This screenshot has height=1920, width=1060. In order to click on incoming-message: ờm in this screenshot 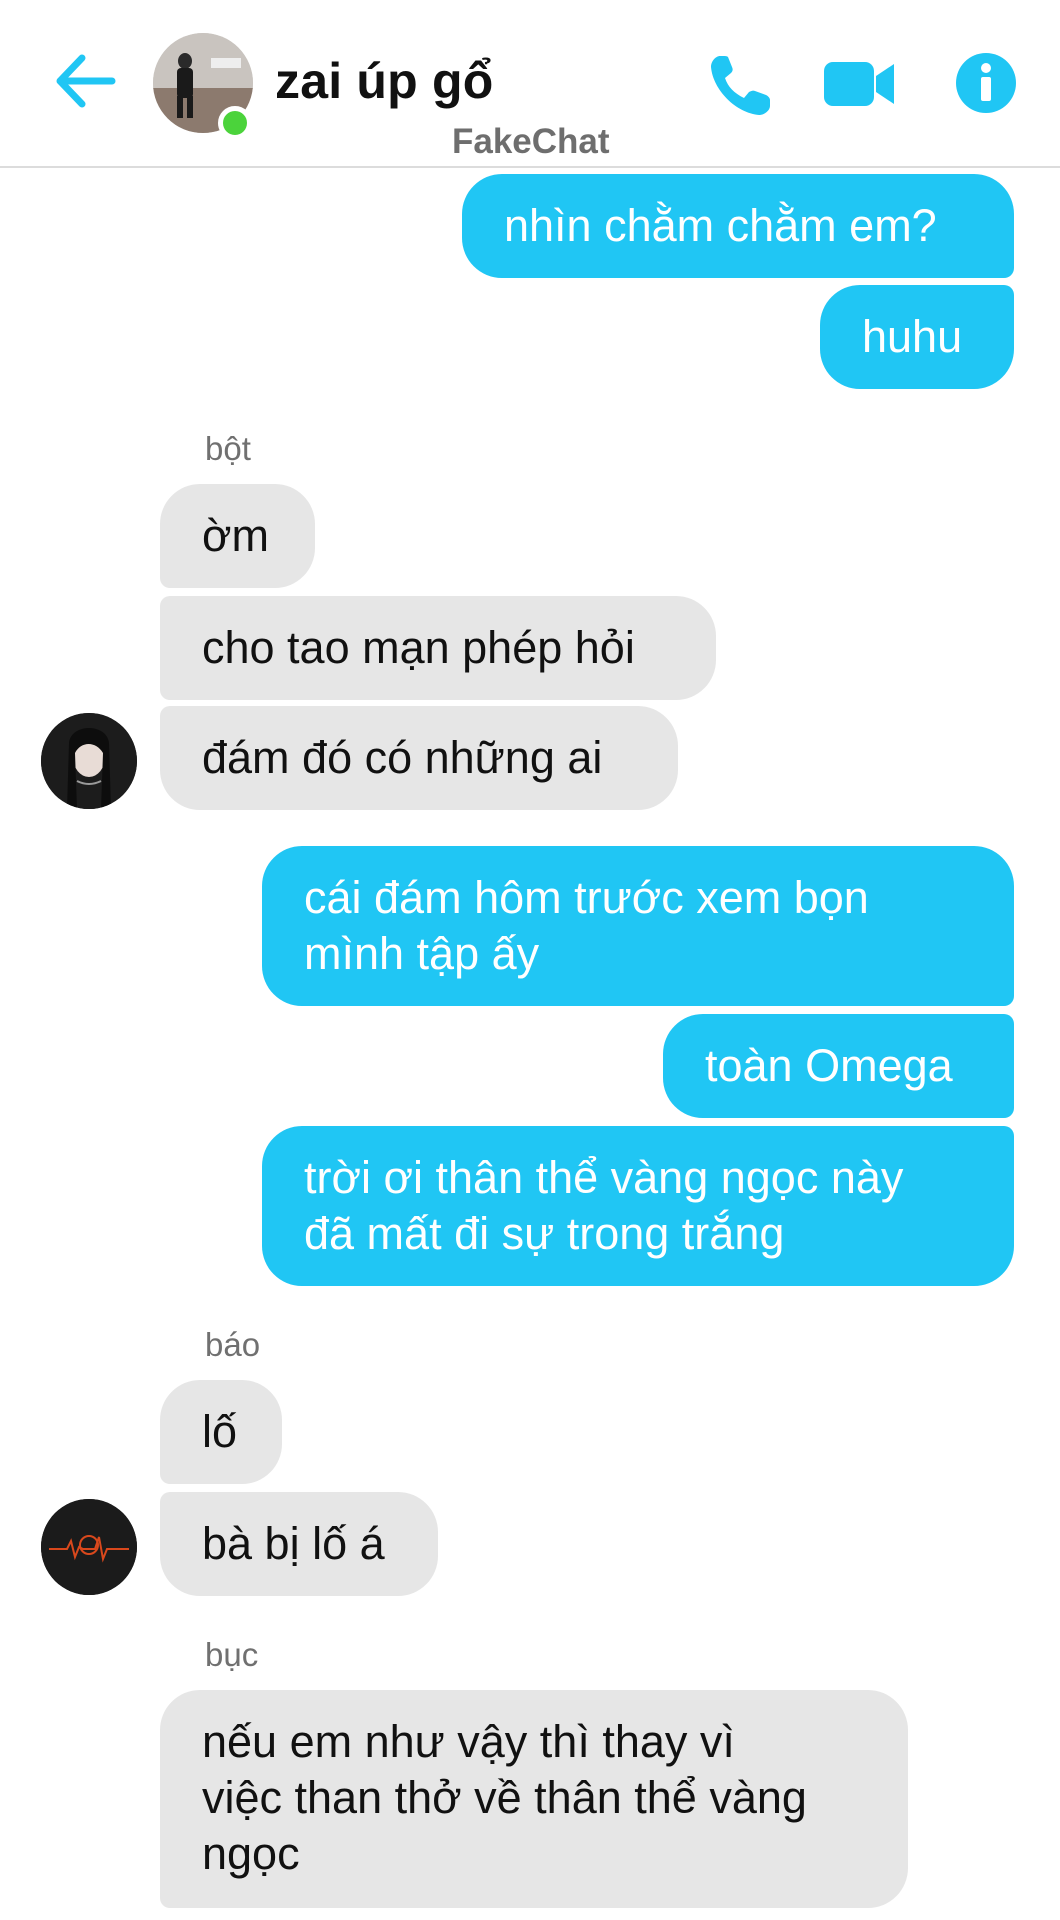, I will do `click(237, 536)`.